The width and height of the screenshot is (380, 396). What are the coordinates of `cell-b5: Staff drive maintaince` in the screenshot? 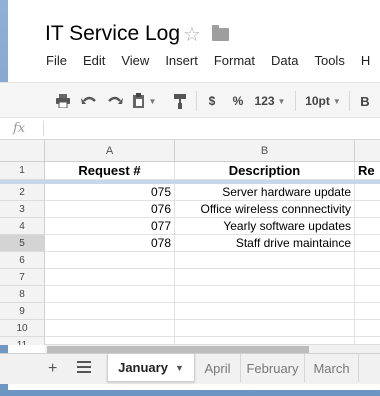 It's located at (265, 243).